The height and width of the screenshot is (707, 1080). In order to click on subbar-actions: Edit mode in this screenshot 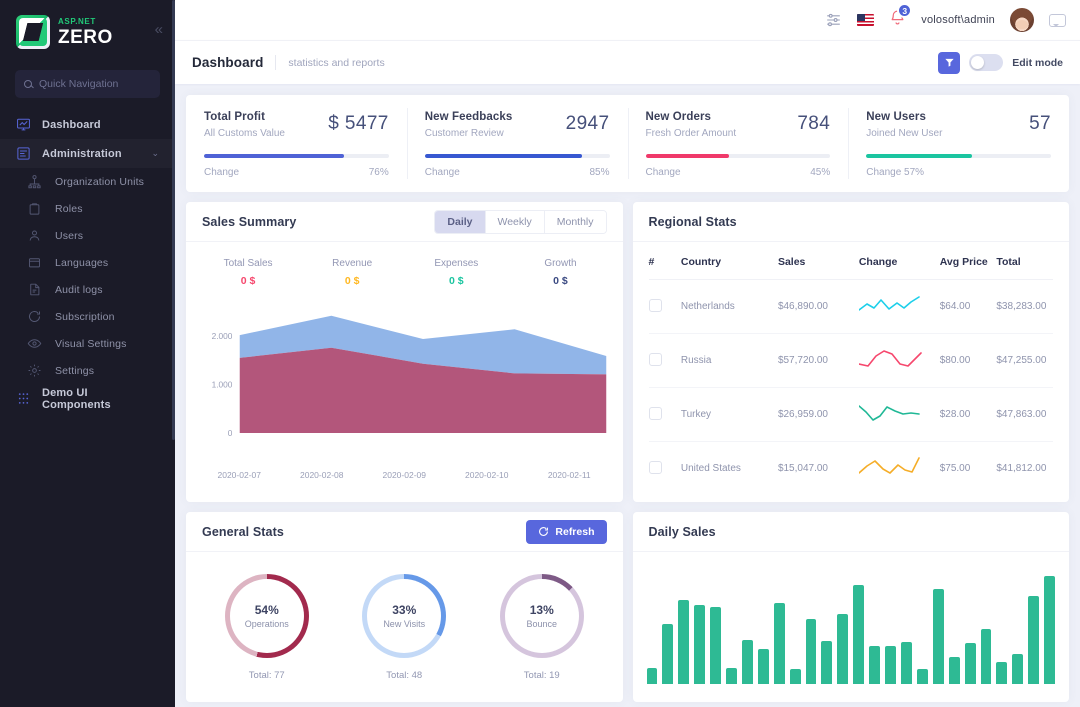, I will do `click(1000, 62)`.